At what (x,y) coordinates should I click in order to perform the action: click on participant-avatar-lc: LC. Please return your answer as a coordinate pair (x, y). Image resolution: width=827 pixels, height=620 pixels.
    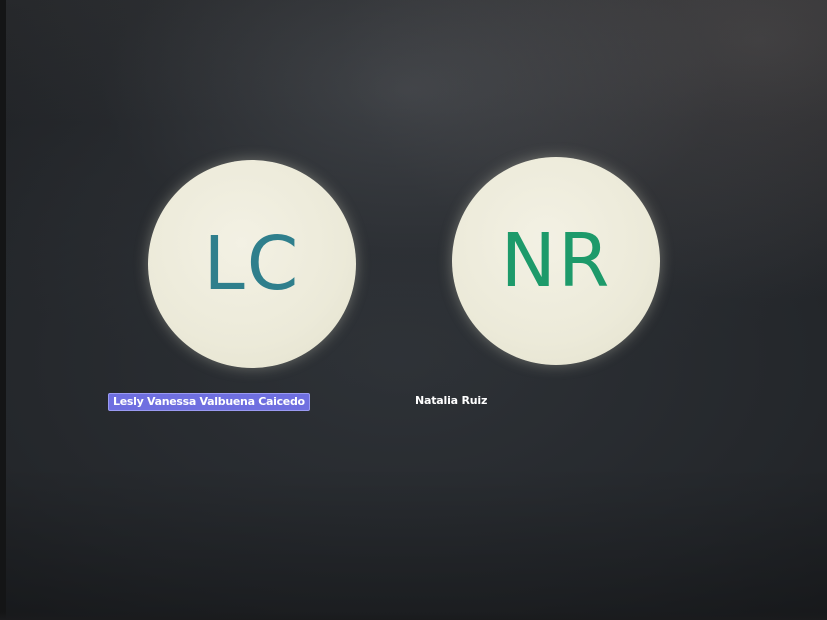
    Looking at the image, I should click on (252, 264).